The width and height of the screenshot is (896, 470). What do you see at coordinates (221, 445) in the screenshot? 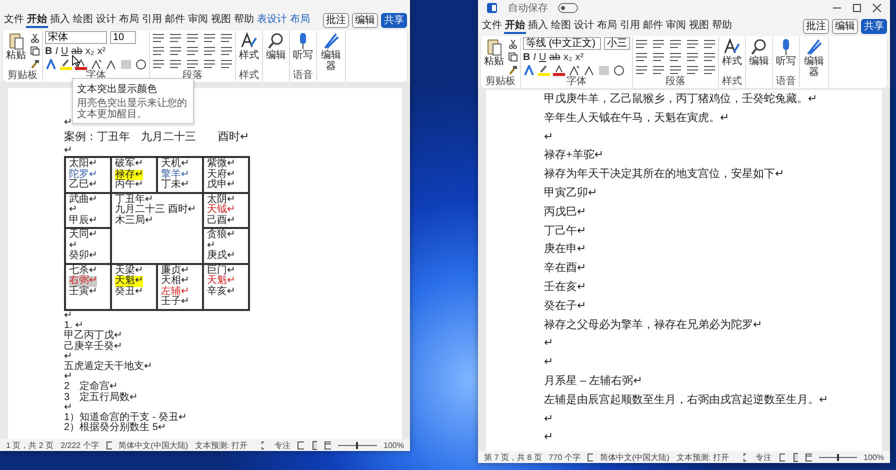
I see `status-text: 文本预测: 打开` at bounding box center [221, 445].